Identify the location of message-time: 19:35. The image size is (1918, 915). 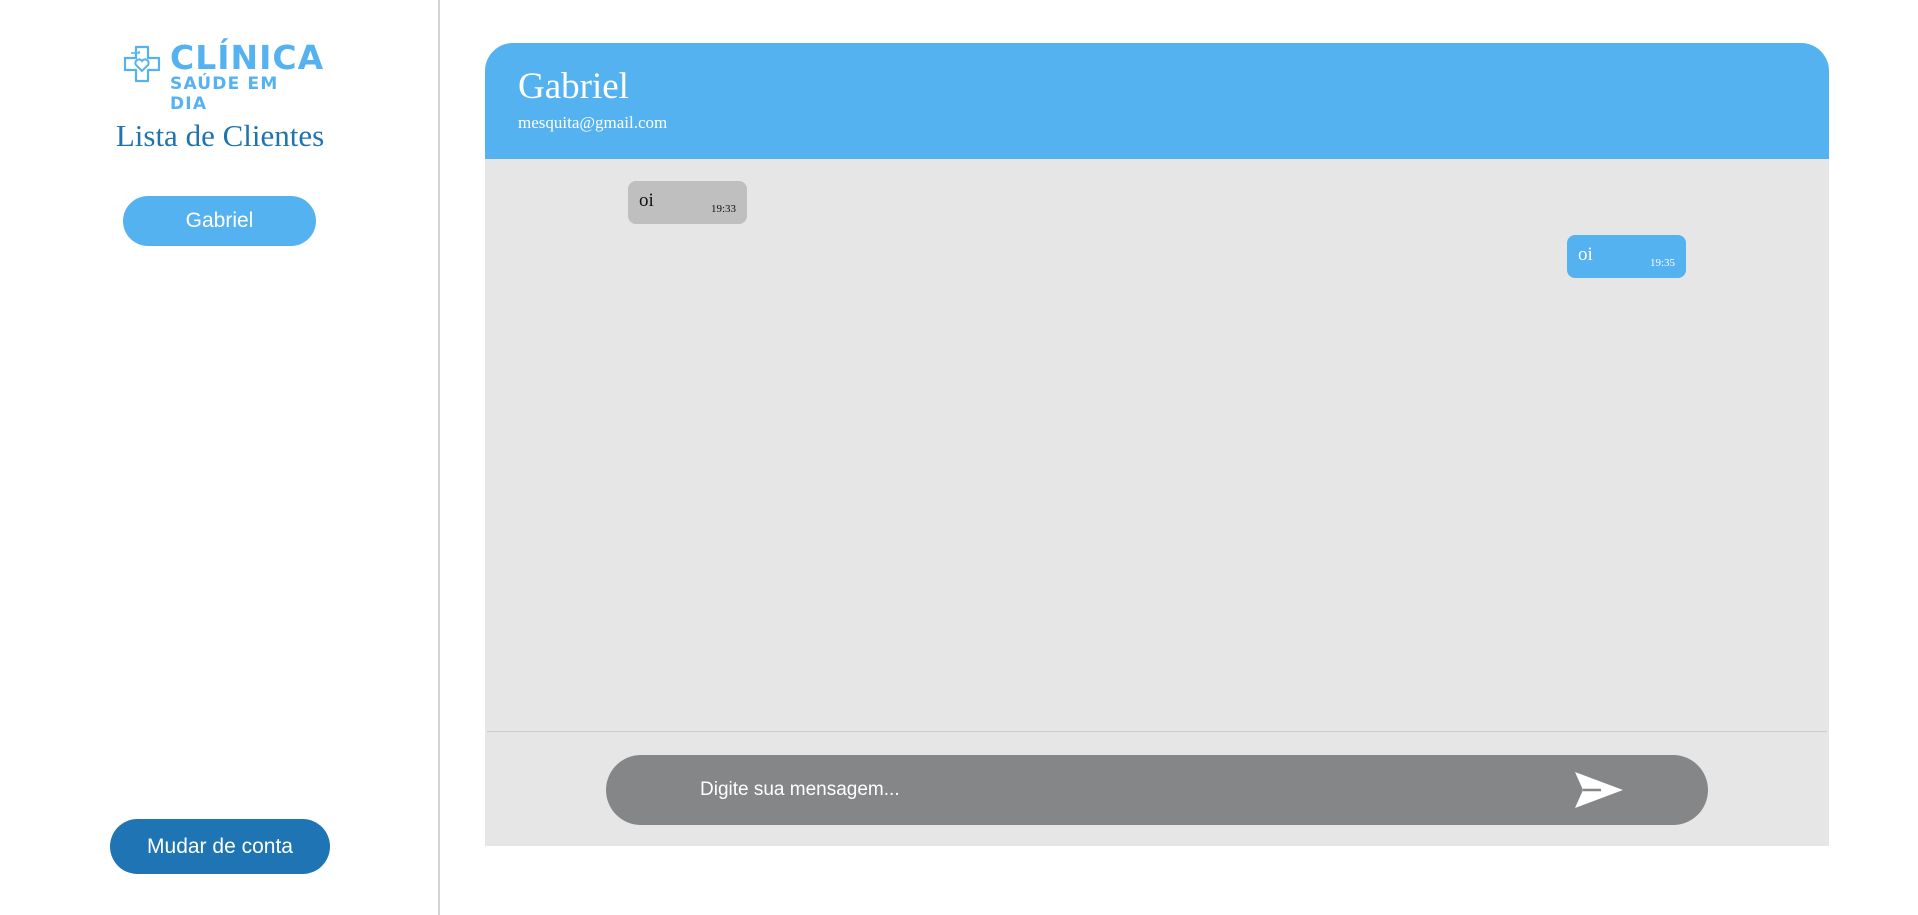
(1662, 263).